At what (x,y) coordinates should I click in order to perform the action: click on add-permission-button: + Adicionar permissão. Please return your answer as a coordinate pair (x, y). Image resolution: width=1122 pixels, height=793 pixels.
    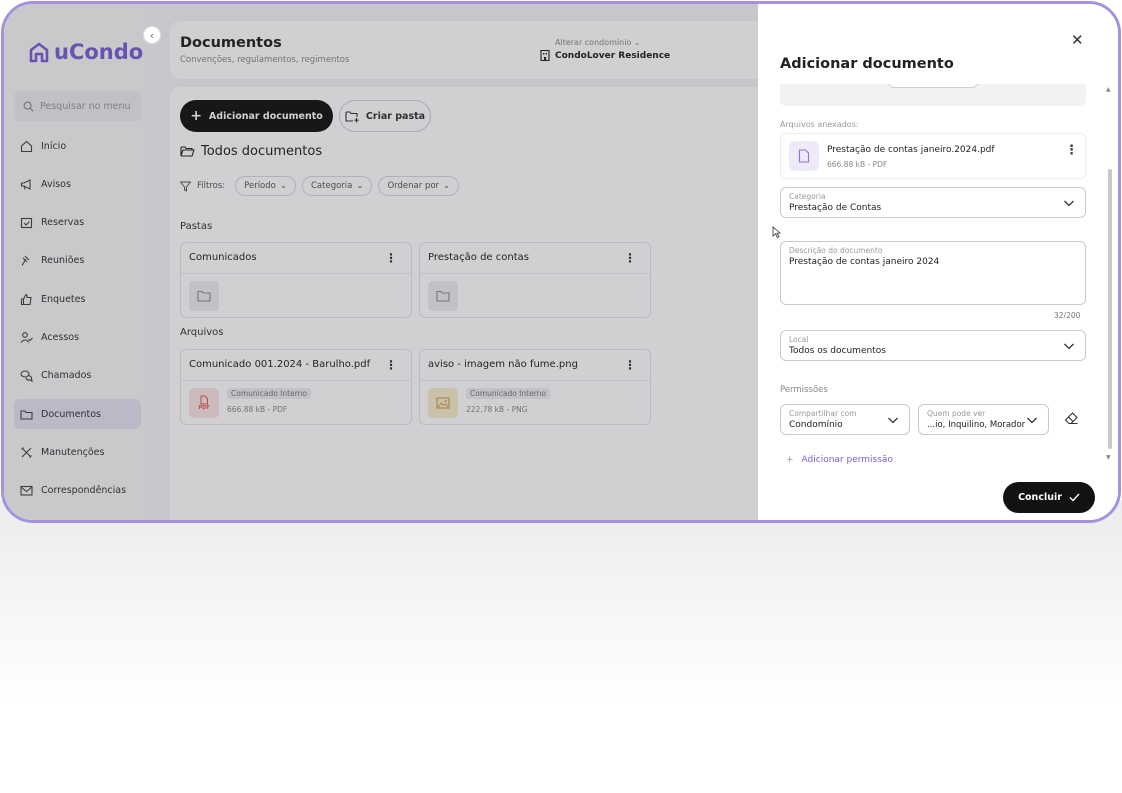
    Looking at the image, I should click on (839, 459).